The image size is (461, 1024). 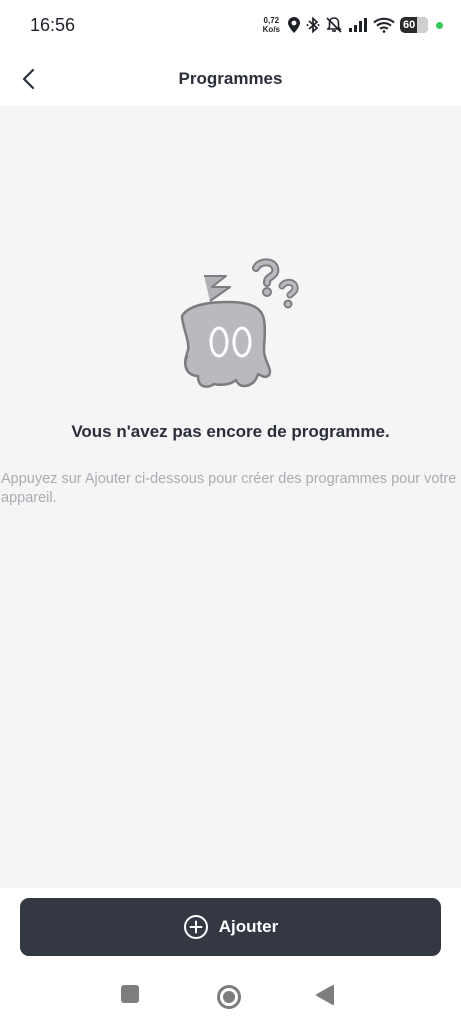 I want to click on triangle-back-icon, so click(x=325, y=995).